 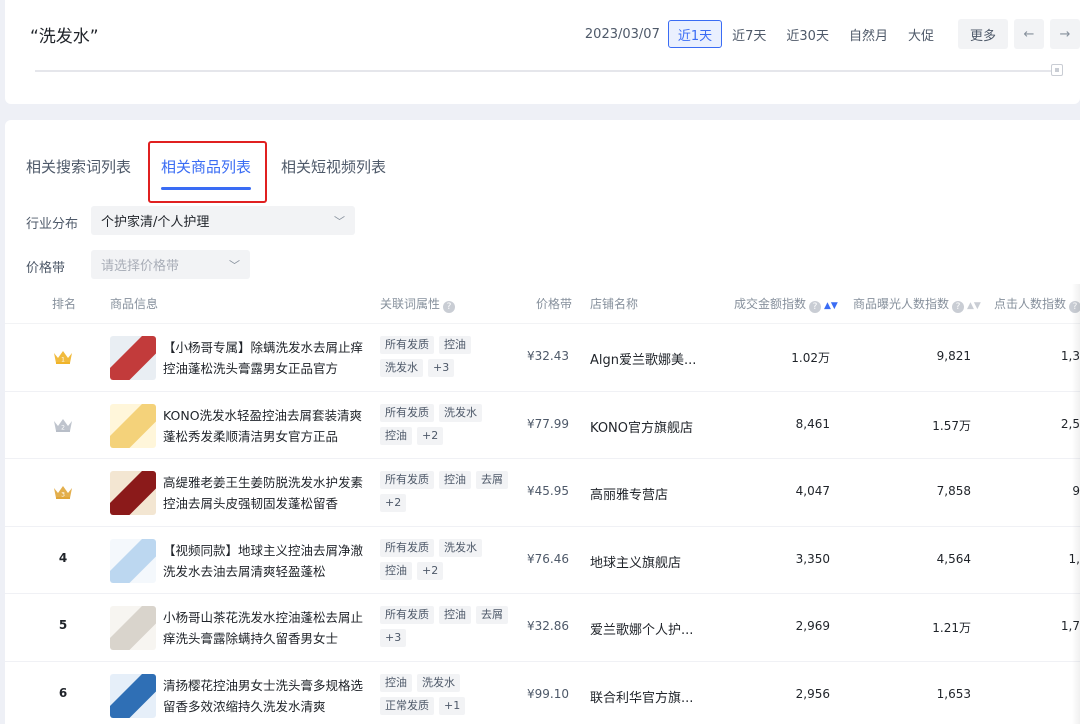 What do you see at coordinates (263, 358) in the screenshot?
I see `product-title: 【小杨哥专属】除螨洗发水去屑止痒控油蓬松洗头膏露男女正品官方` at bounding box center [263, 358].